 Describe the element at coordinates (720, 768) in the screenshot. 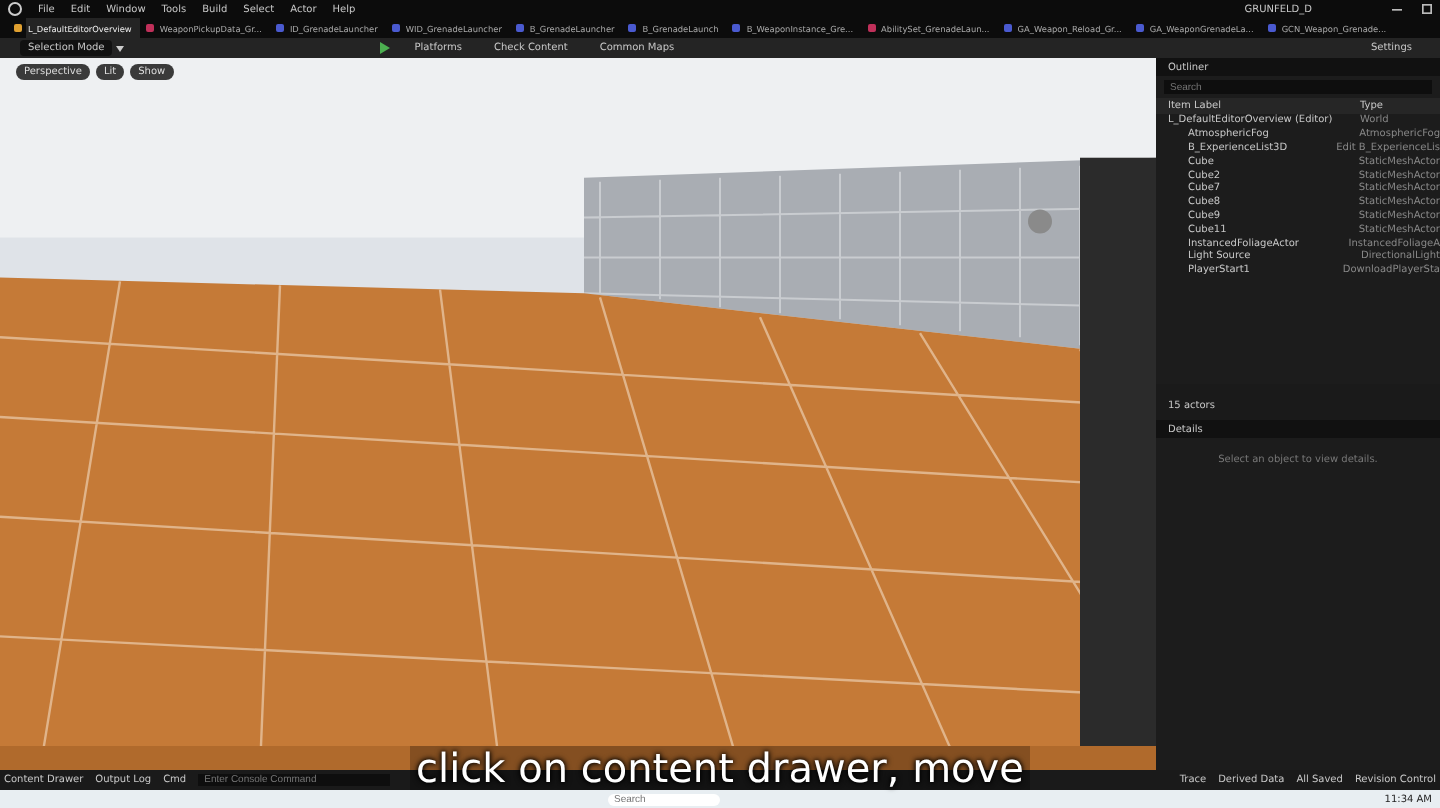

I see `caption: click on content drawer, move` at that location.